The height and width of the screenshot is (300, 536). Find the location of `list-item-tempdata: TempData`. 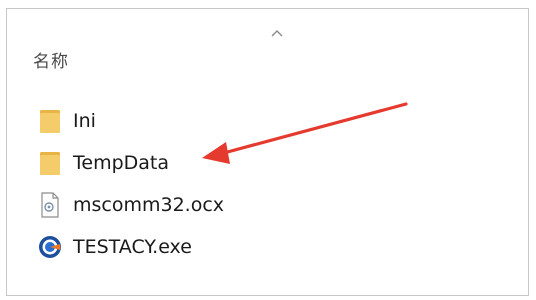

list-item-tempdata: TempData is located at coordinates (167, 162).